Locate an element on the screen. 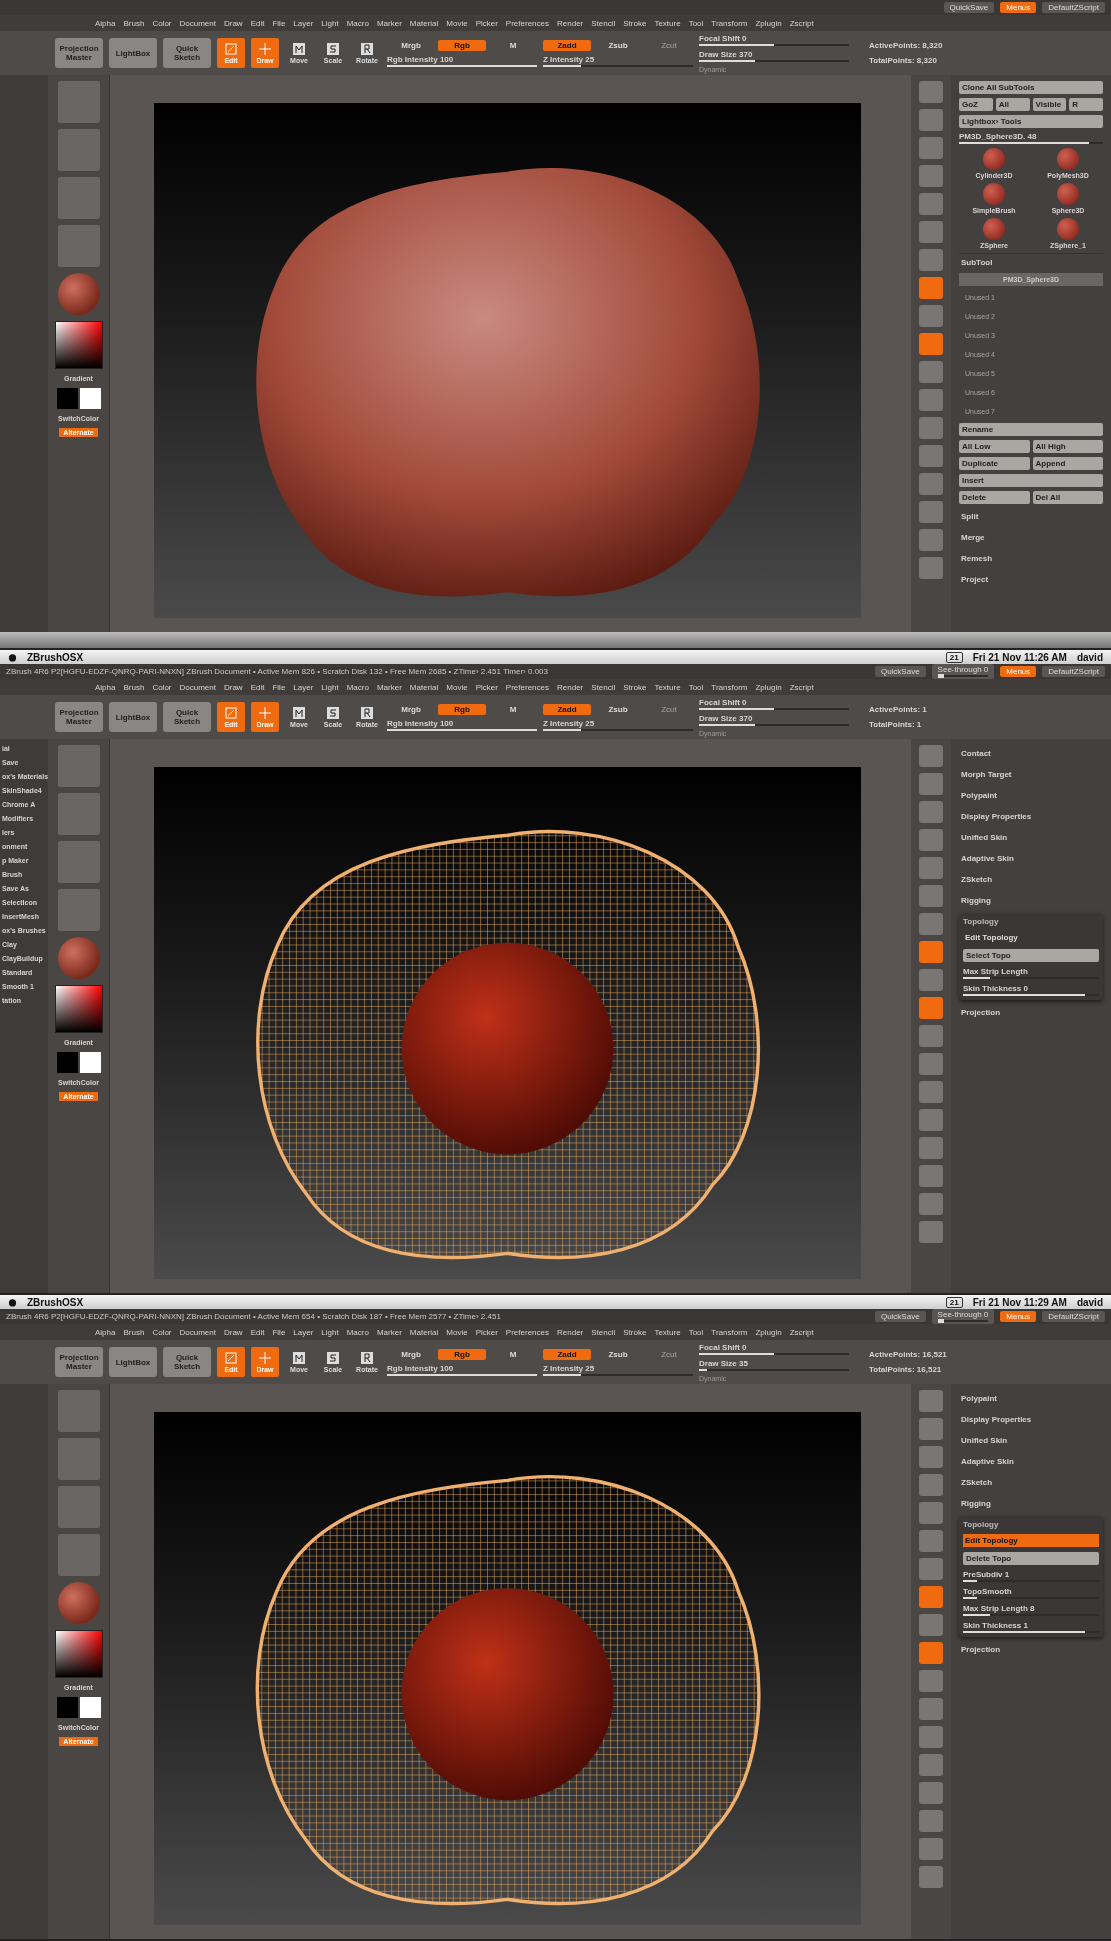 The height and width of the screenshot is (1941, 1111). app-name: ZBrushOSX is located at coordinates (55, 1302).